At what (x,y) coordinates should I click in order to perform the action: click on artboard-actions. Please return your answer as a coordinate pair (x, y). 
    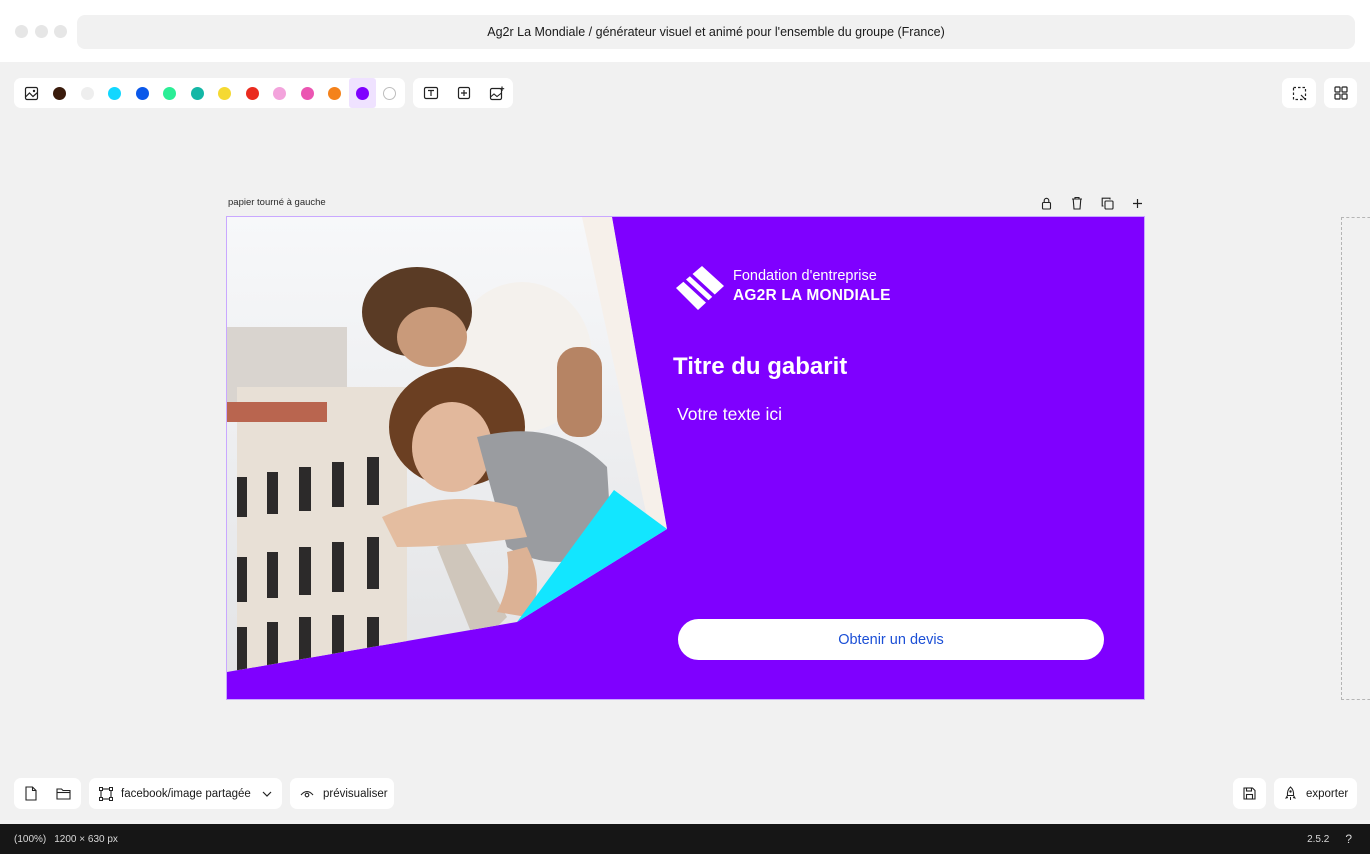
    Looking at the image, I should click on (1092, 203).